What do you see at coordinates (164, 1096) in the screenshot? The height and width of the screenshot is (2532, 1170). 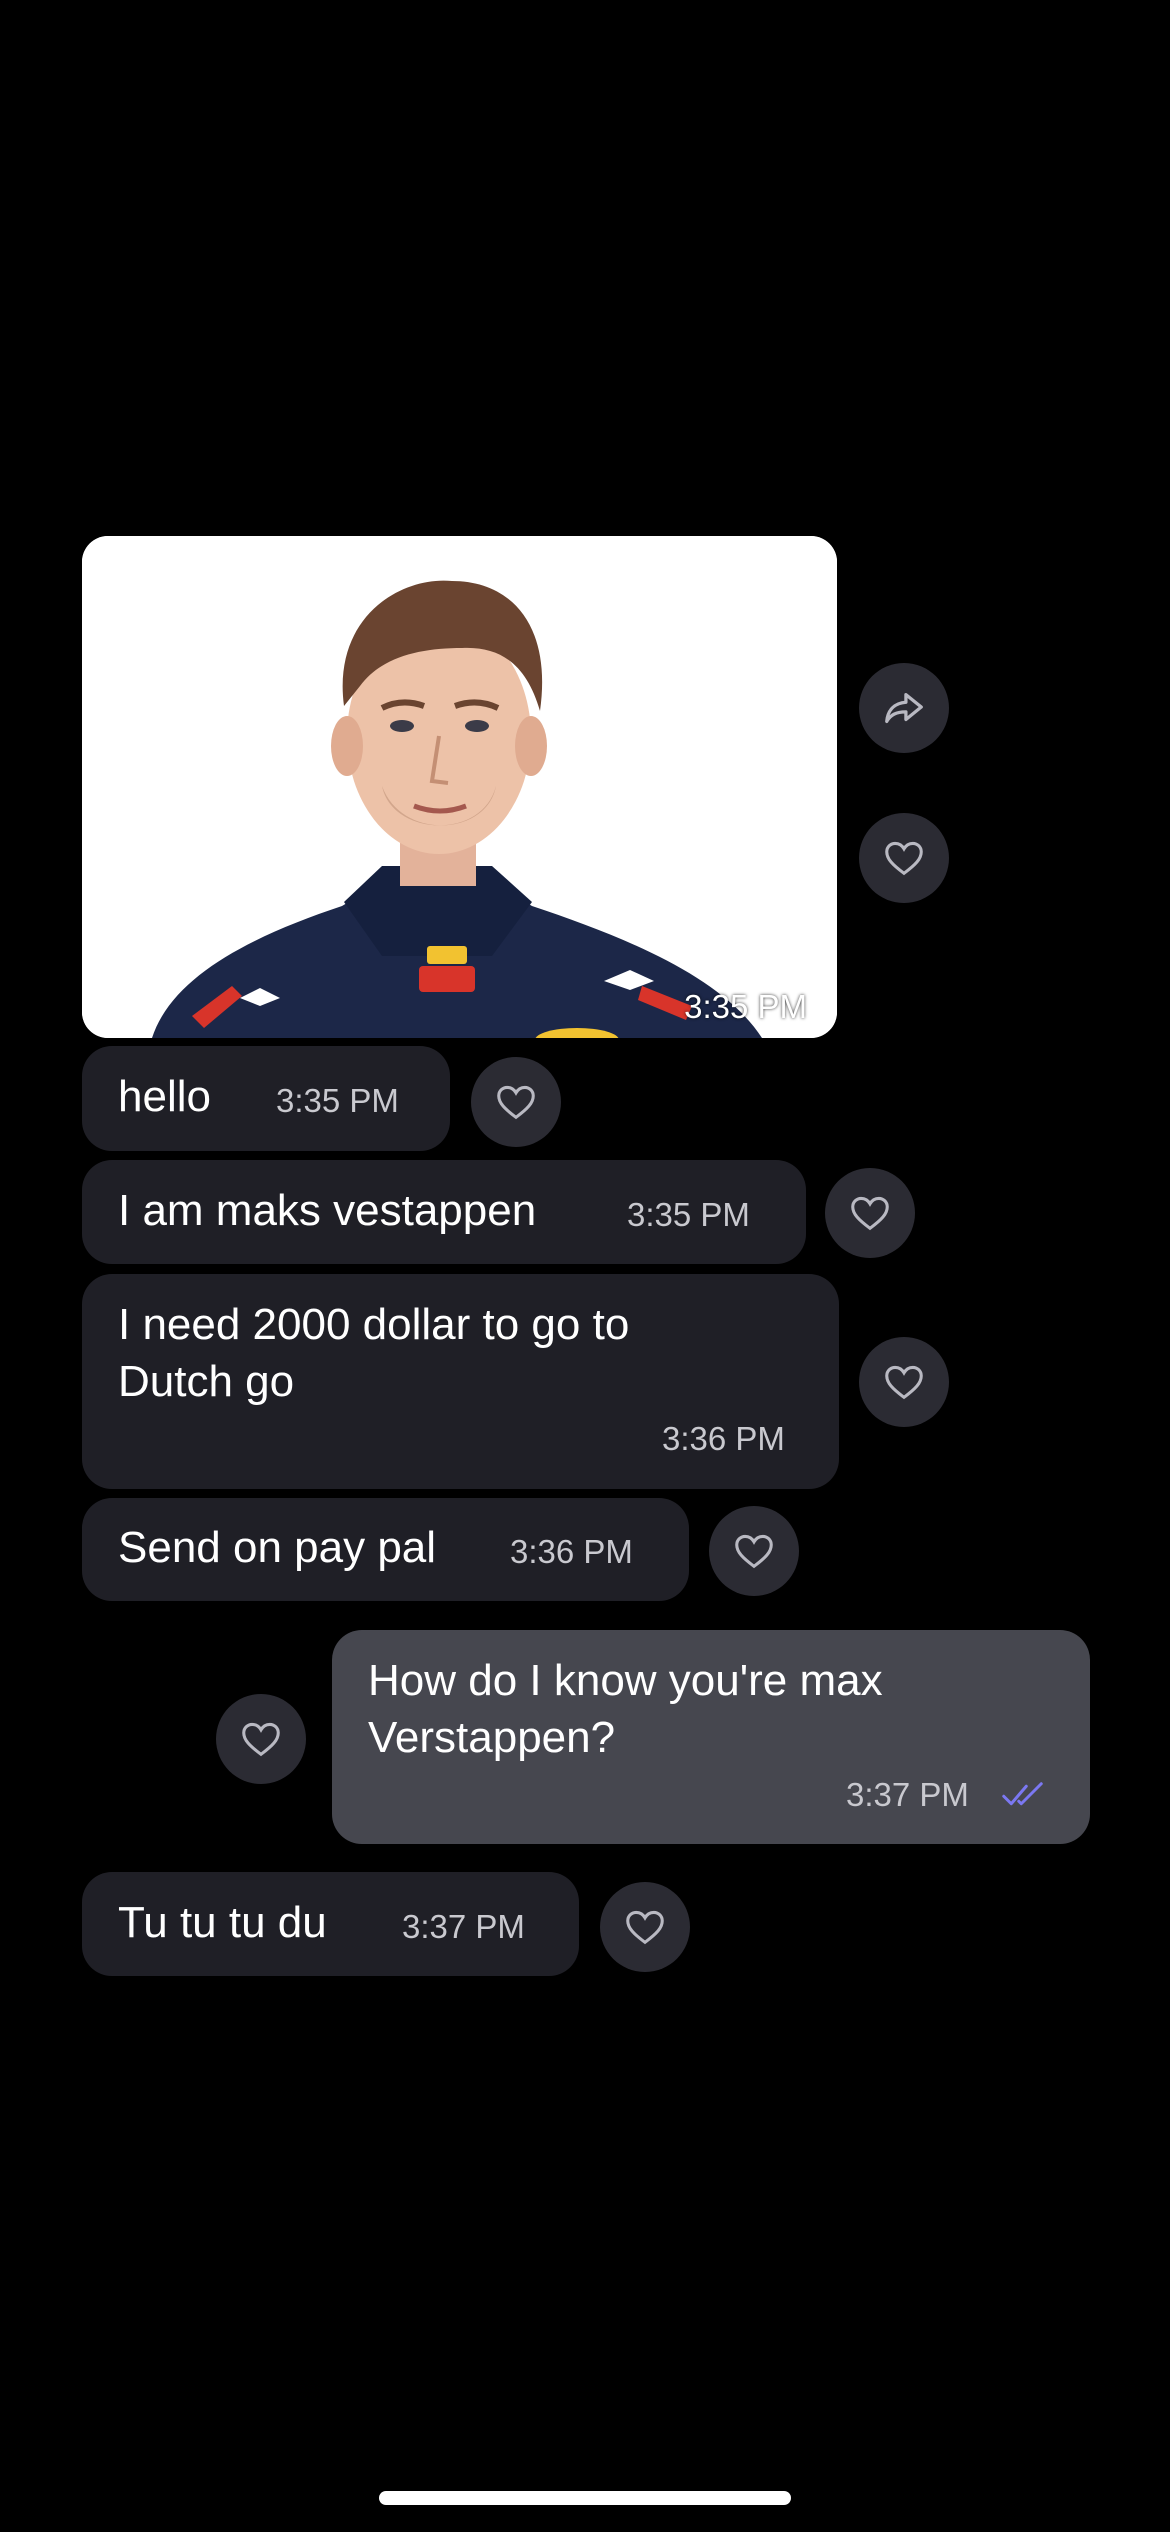 I see `message-text: hello` at bounding box center [164, 1096].